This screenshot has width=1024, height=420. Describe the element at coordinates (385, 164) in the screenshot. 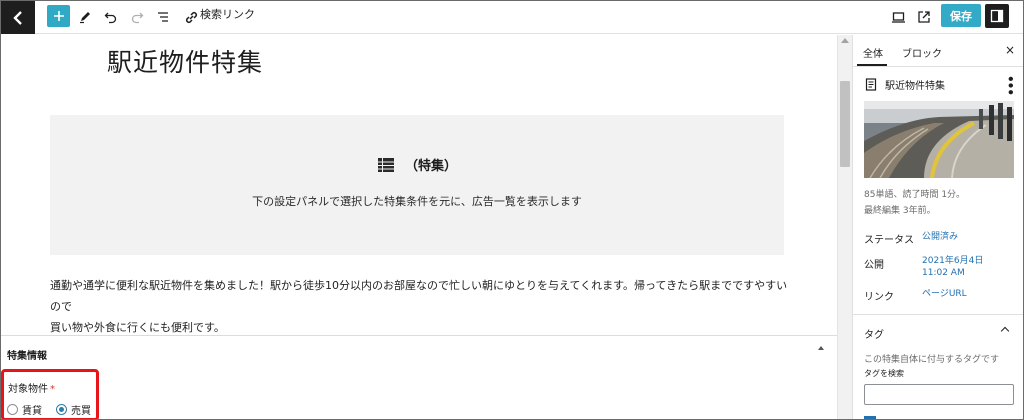

I see `table-list-icon` at that location.